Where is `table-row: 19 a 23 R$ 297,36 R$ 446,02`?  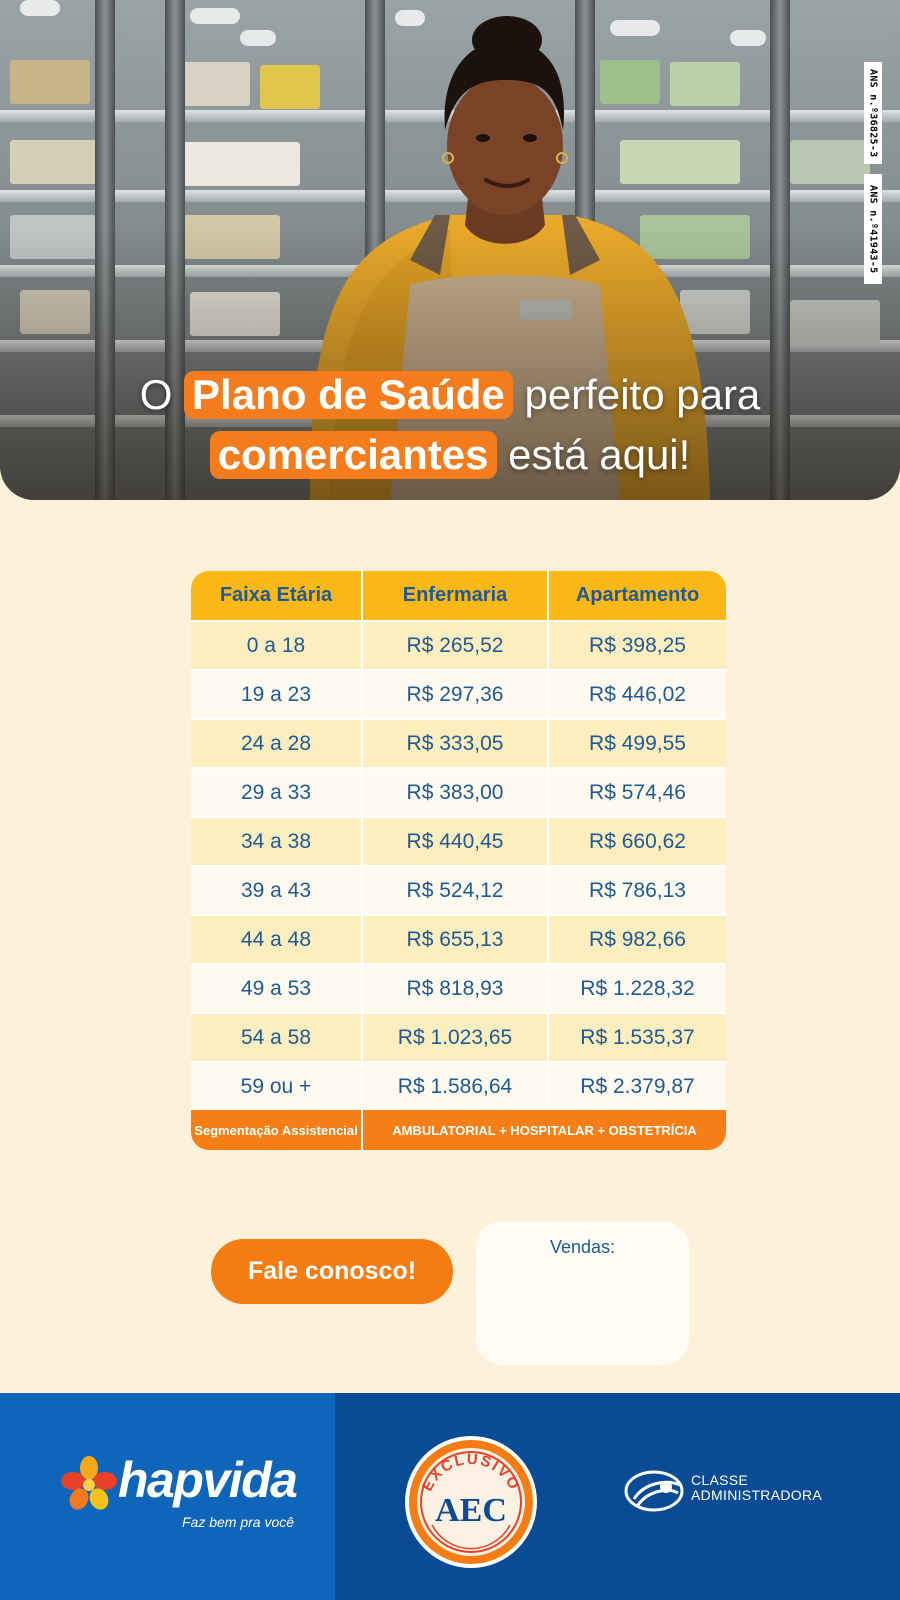
table-row: 19 a 23 R$ 297,36 R$ 446,02 is located at coordinates (458, 693).